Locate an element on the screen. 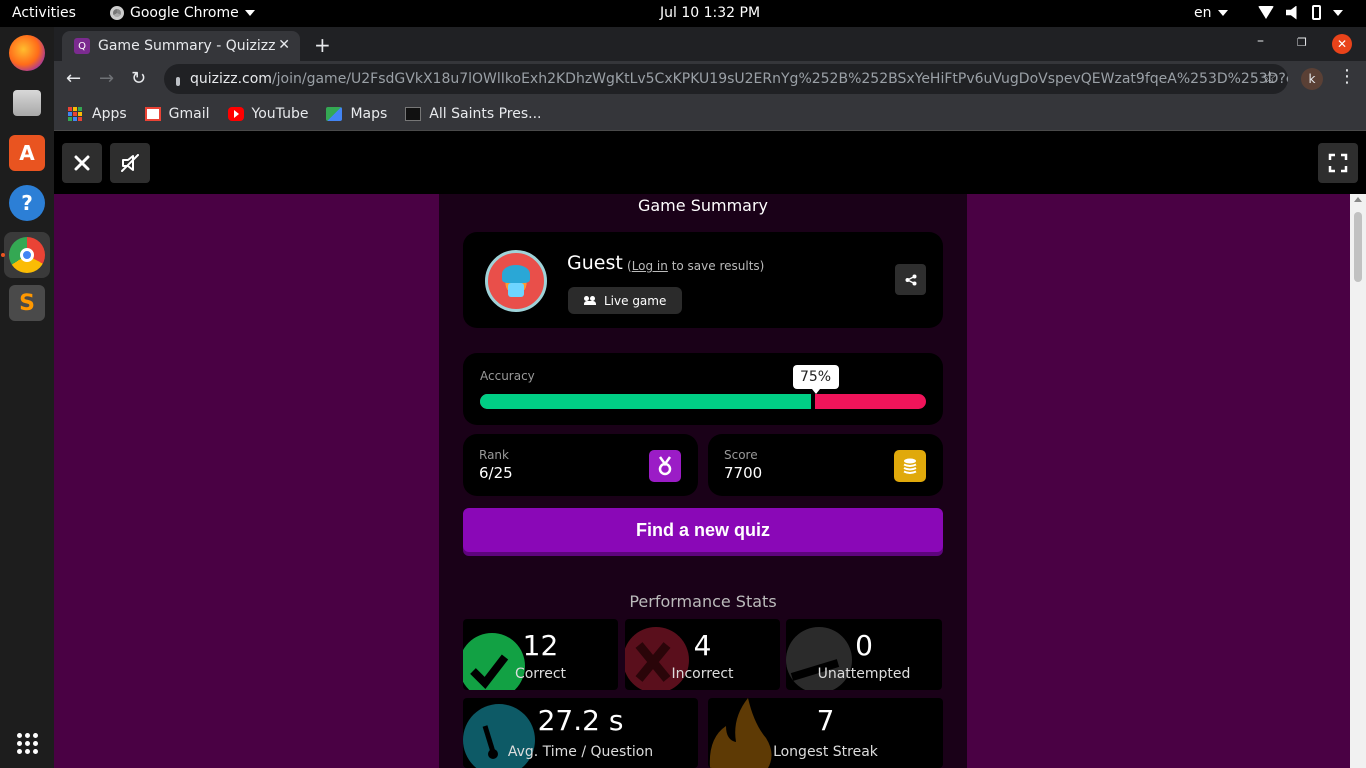  users-icon is located at coordinates (590, 300).